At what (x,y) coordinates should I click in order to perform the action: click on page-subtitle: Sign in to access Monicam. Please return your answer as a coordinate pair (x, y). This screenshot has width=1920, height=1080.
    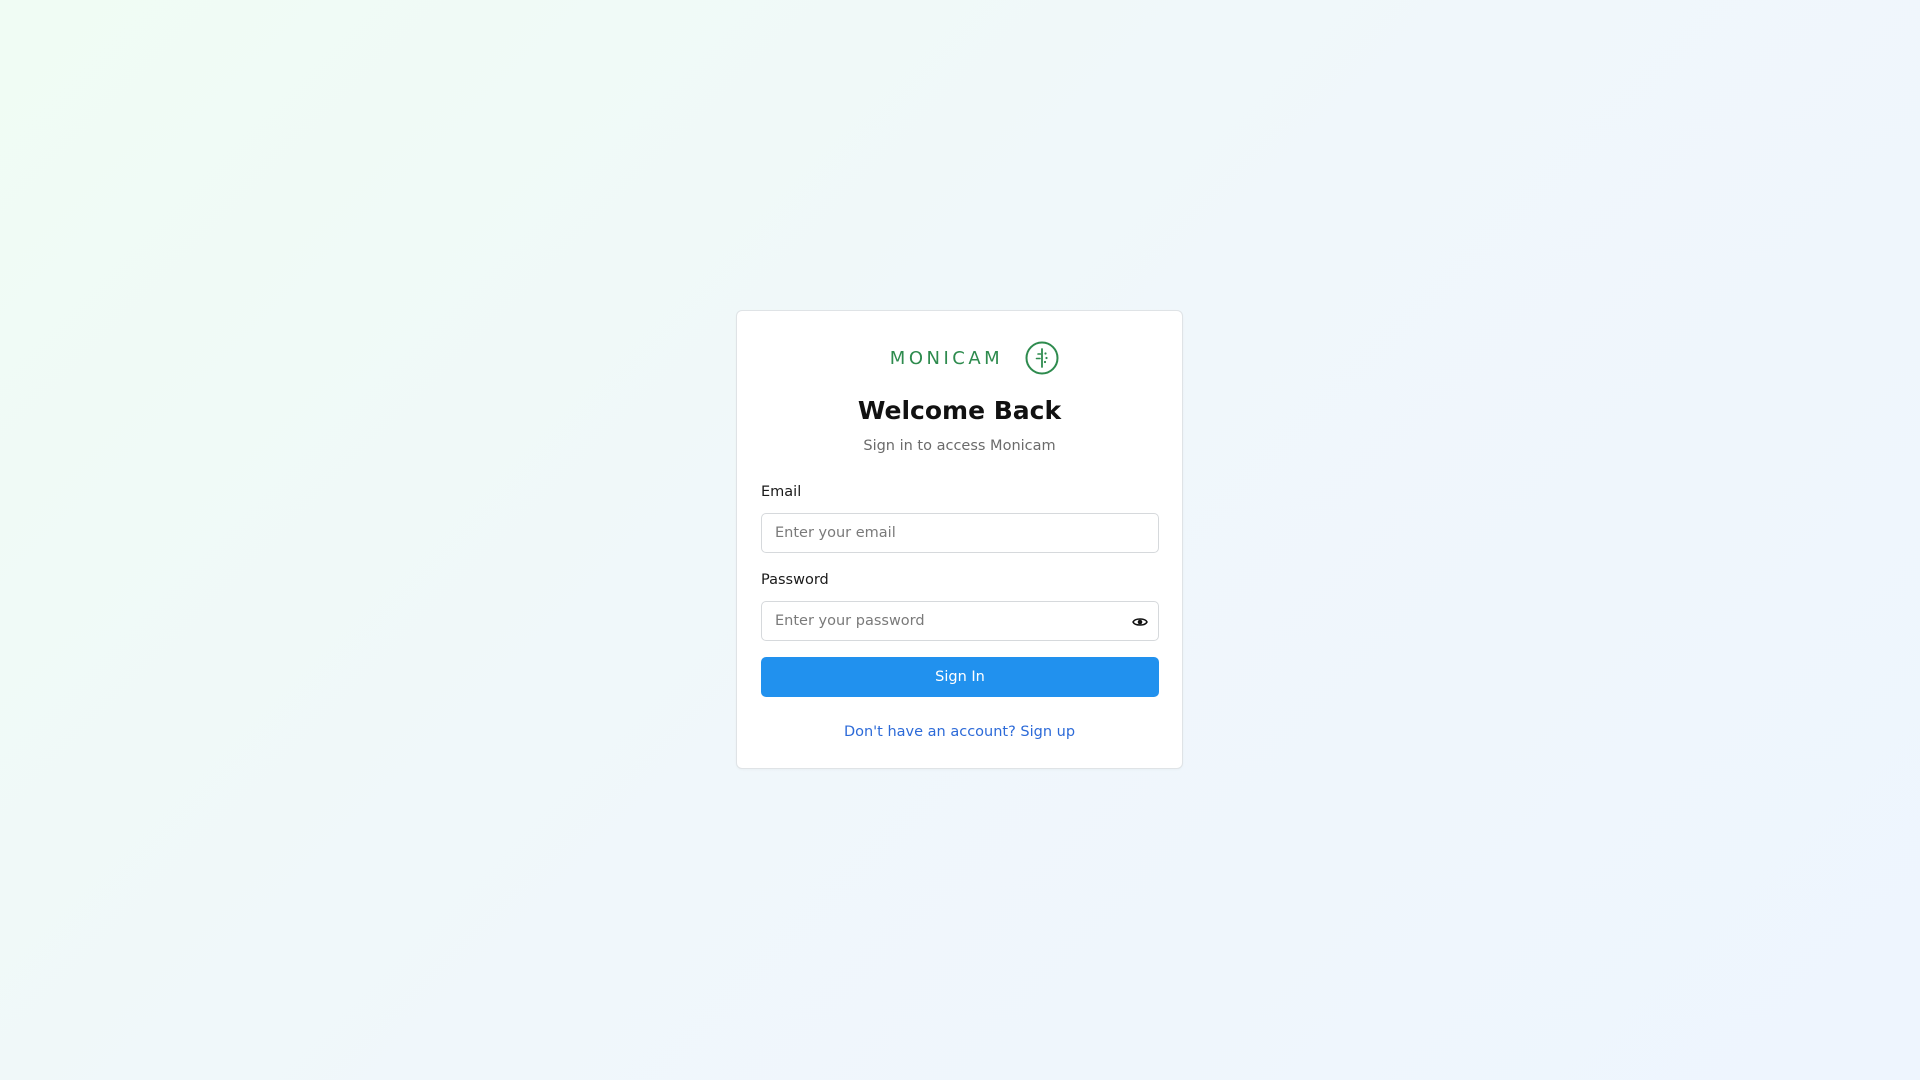
    Looking at the image, I should click on (959, 446).